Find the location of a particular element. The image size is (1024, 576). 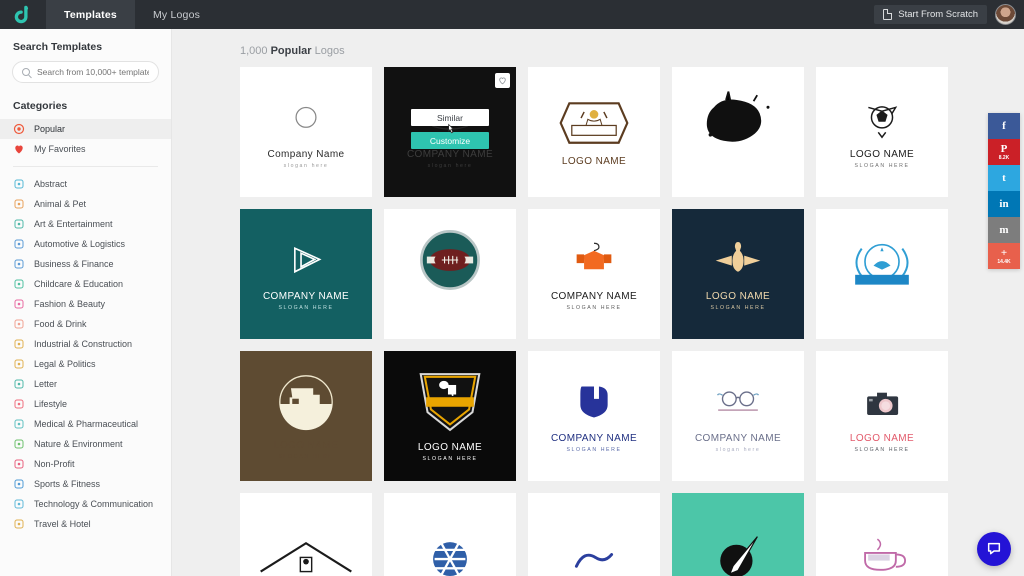

sidebar-item-label: Technology & Communication is located at coordinates (94, 504).